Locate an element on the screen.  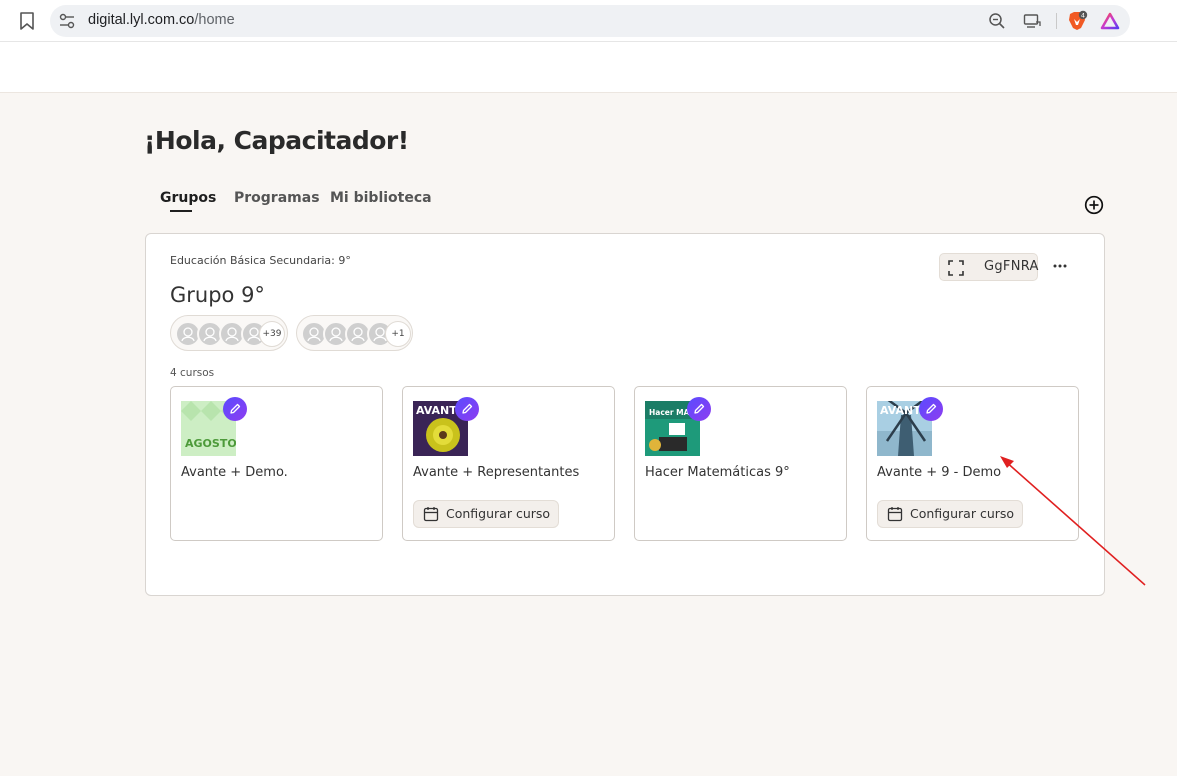
more-options-icon is located at coordinates (1060, 266).